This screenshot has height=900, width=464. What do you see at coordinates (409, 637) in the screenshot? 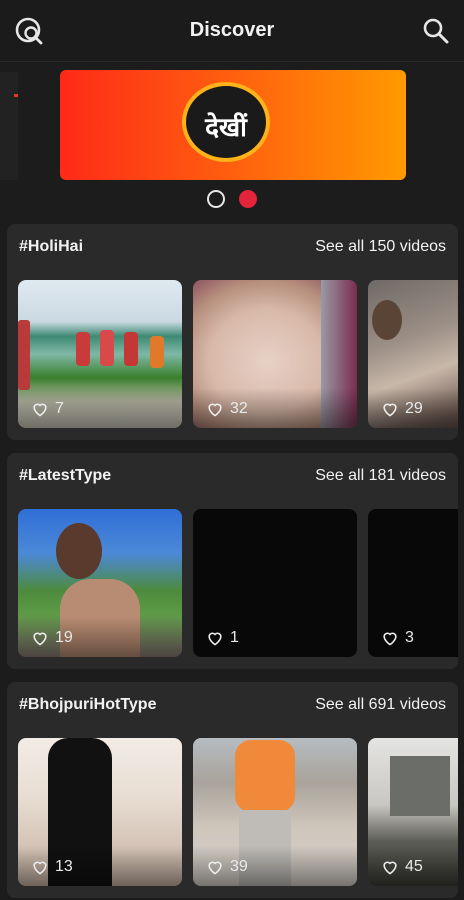
I see `like-count-value: 3` at bounding box center [409, 637].